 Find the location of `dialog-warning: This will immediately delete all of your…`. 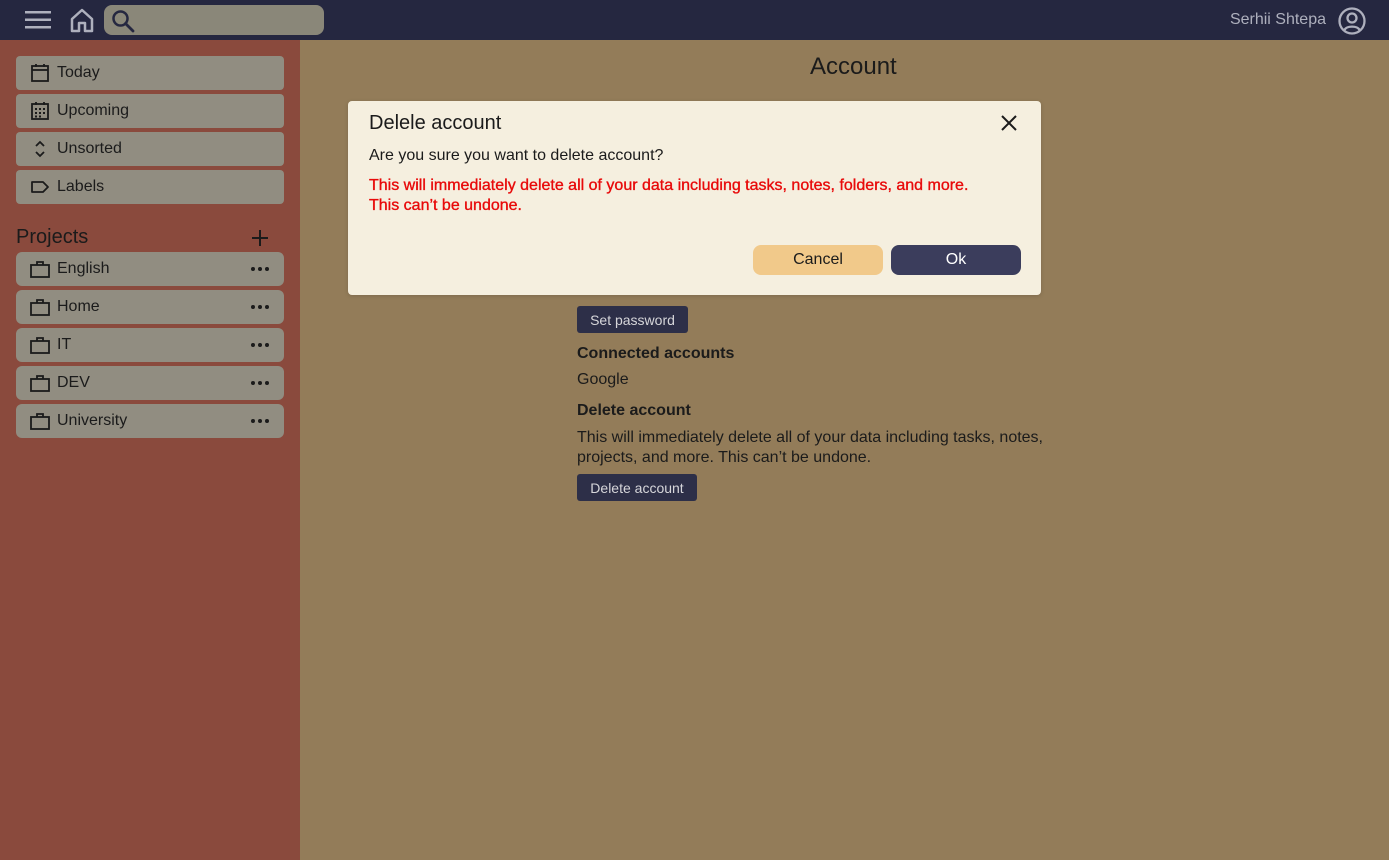

dialog-warning: This will immediately delete all of your… is located at coordinates (669, 196).